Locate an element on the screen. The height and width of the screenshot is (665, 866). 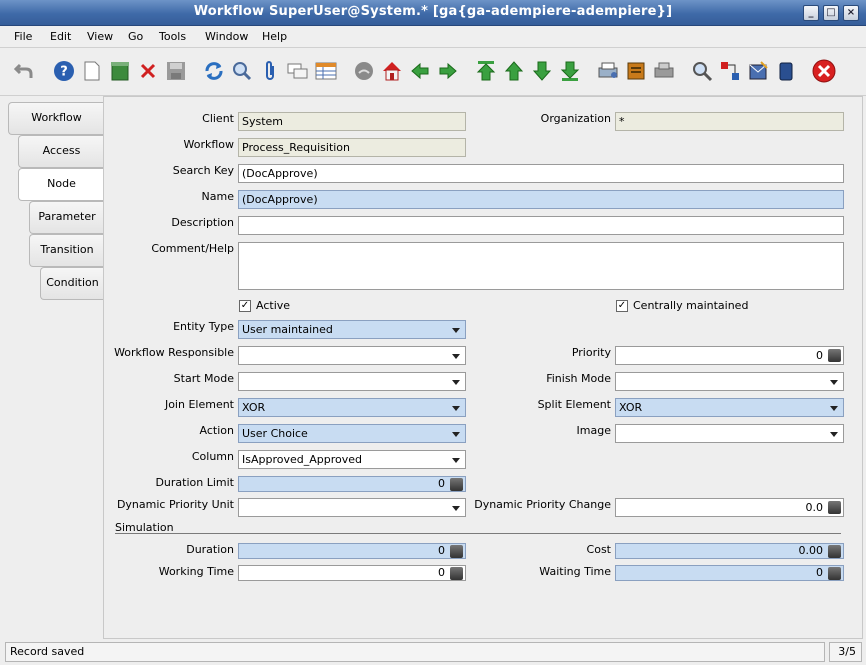
description-field is located at coordinates (541, 225).